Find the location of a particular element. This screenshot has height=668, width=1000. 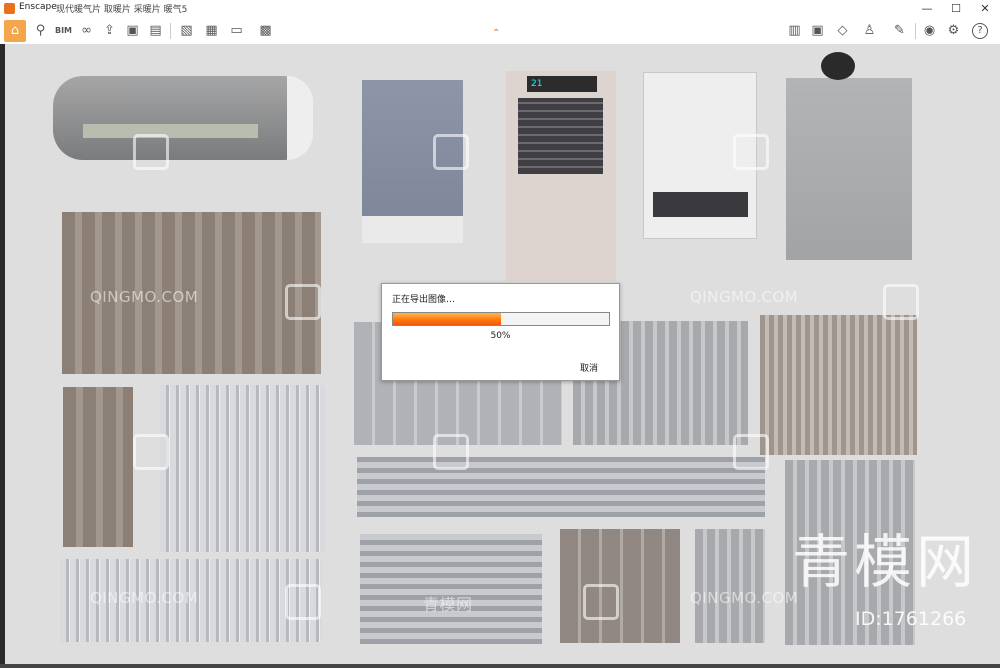

document-title: 现代暖气片 取暖片 采暖片 暖气5 is located at coordinates (122, 10).